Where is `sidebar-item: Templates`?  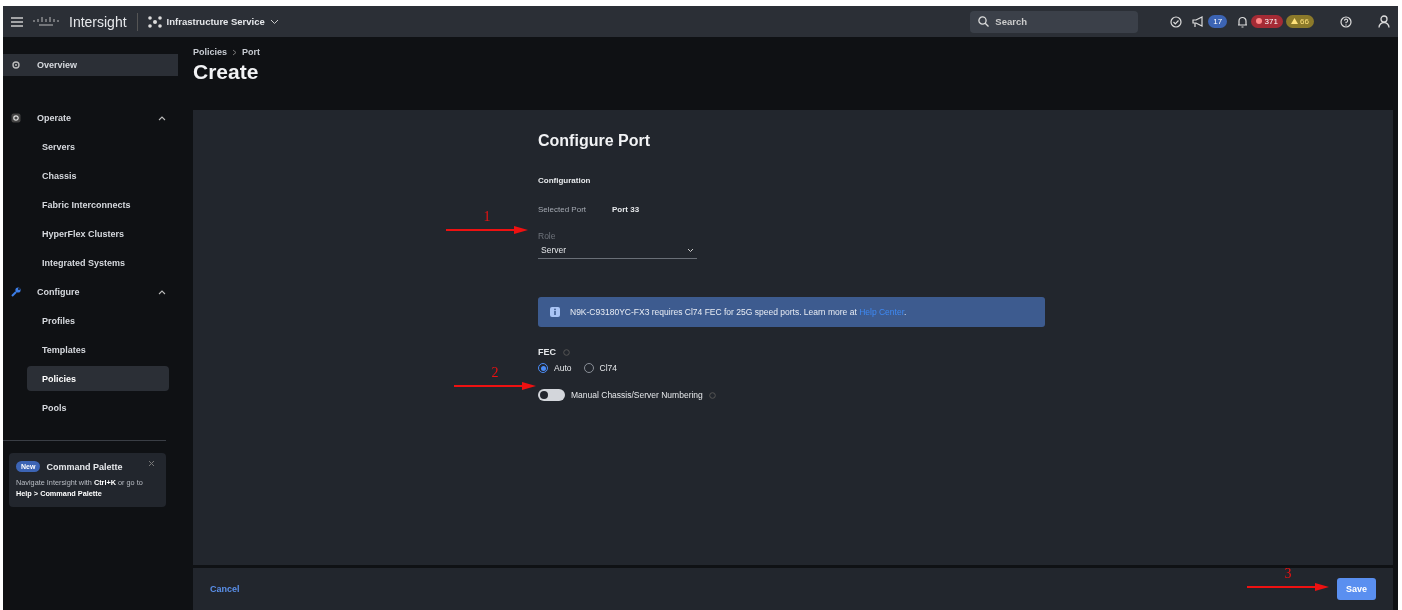
sidebar-item: Templates is located at coordinates (98, 349).